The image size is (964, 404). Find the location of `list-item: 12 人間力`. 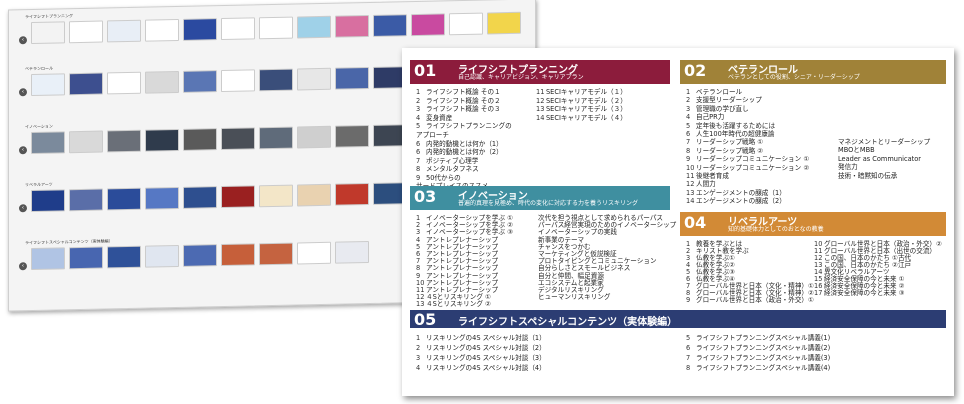

list-item: 12 人間力 is located at coordinates (701, 184).